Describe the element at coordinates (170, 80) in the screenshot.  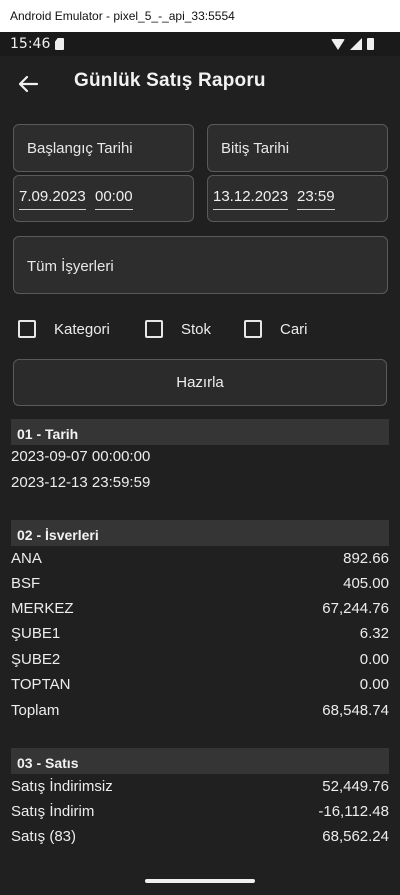
I see `page-title: Günlük Satış Raporu` at that location.